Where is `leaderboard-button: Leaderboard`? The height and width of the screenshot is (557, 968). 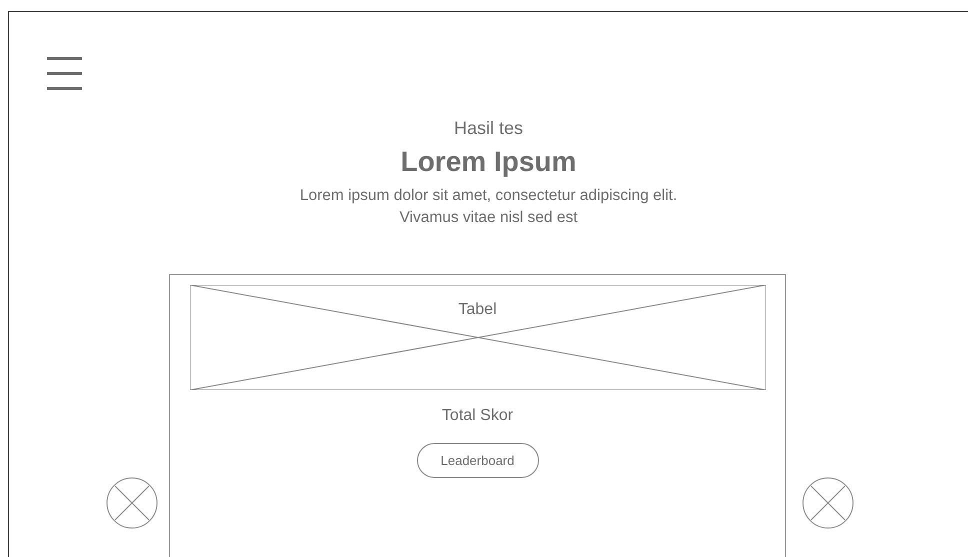
leaderboard-button: Leaderboard is located at coordinates (477, 460).